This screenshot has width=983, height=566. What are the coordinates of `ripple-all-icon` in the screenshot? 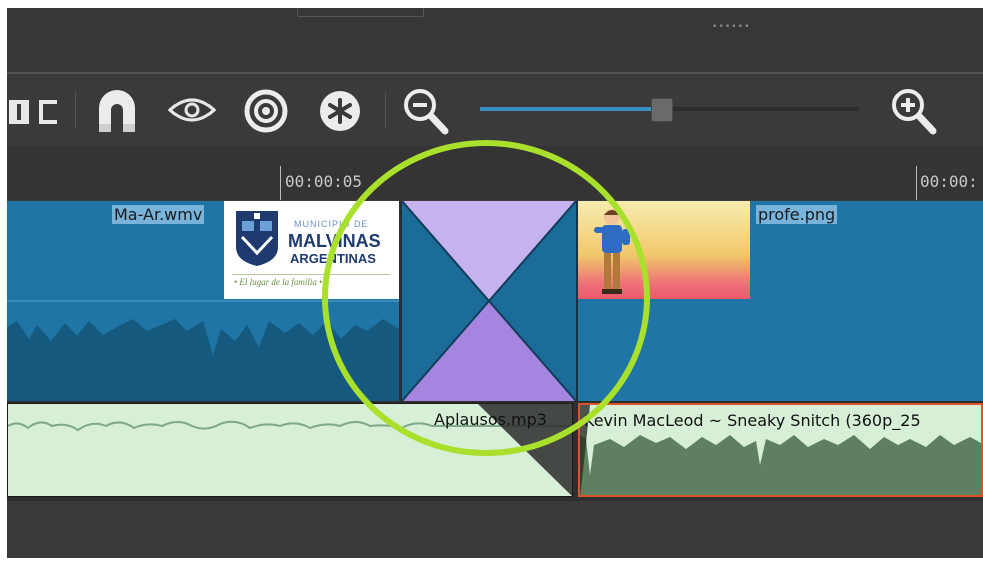 It's located at (340, 113).